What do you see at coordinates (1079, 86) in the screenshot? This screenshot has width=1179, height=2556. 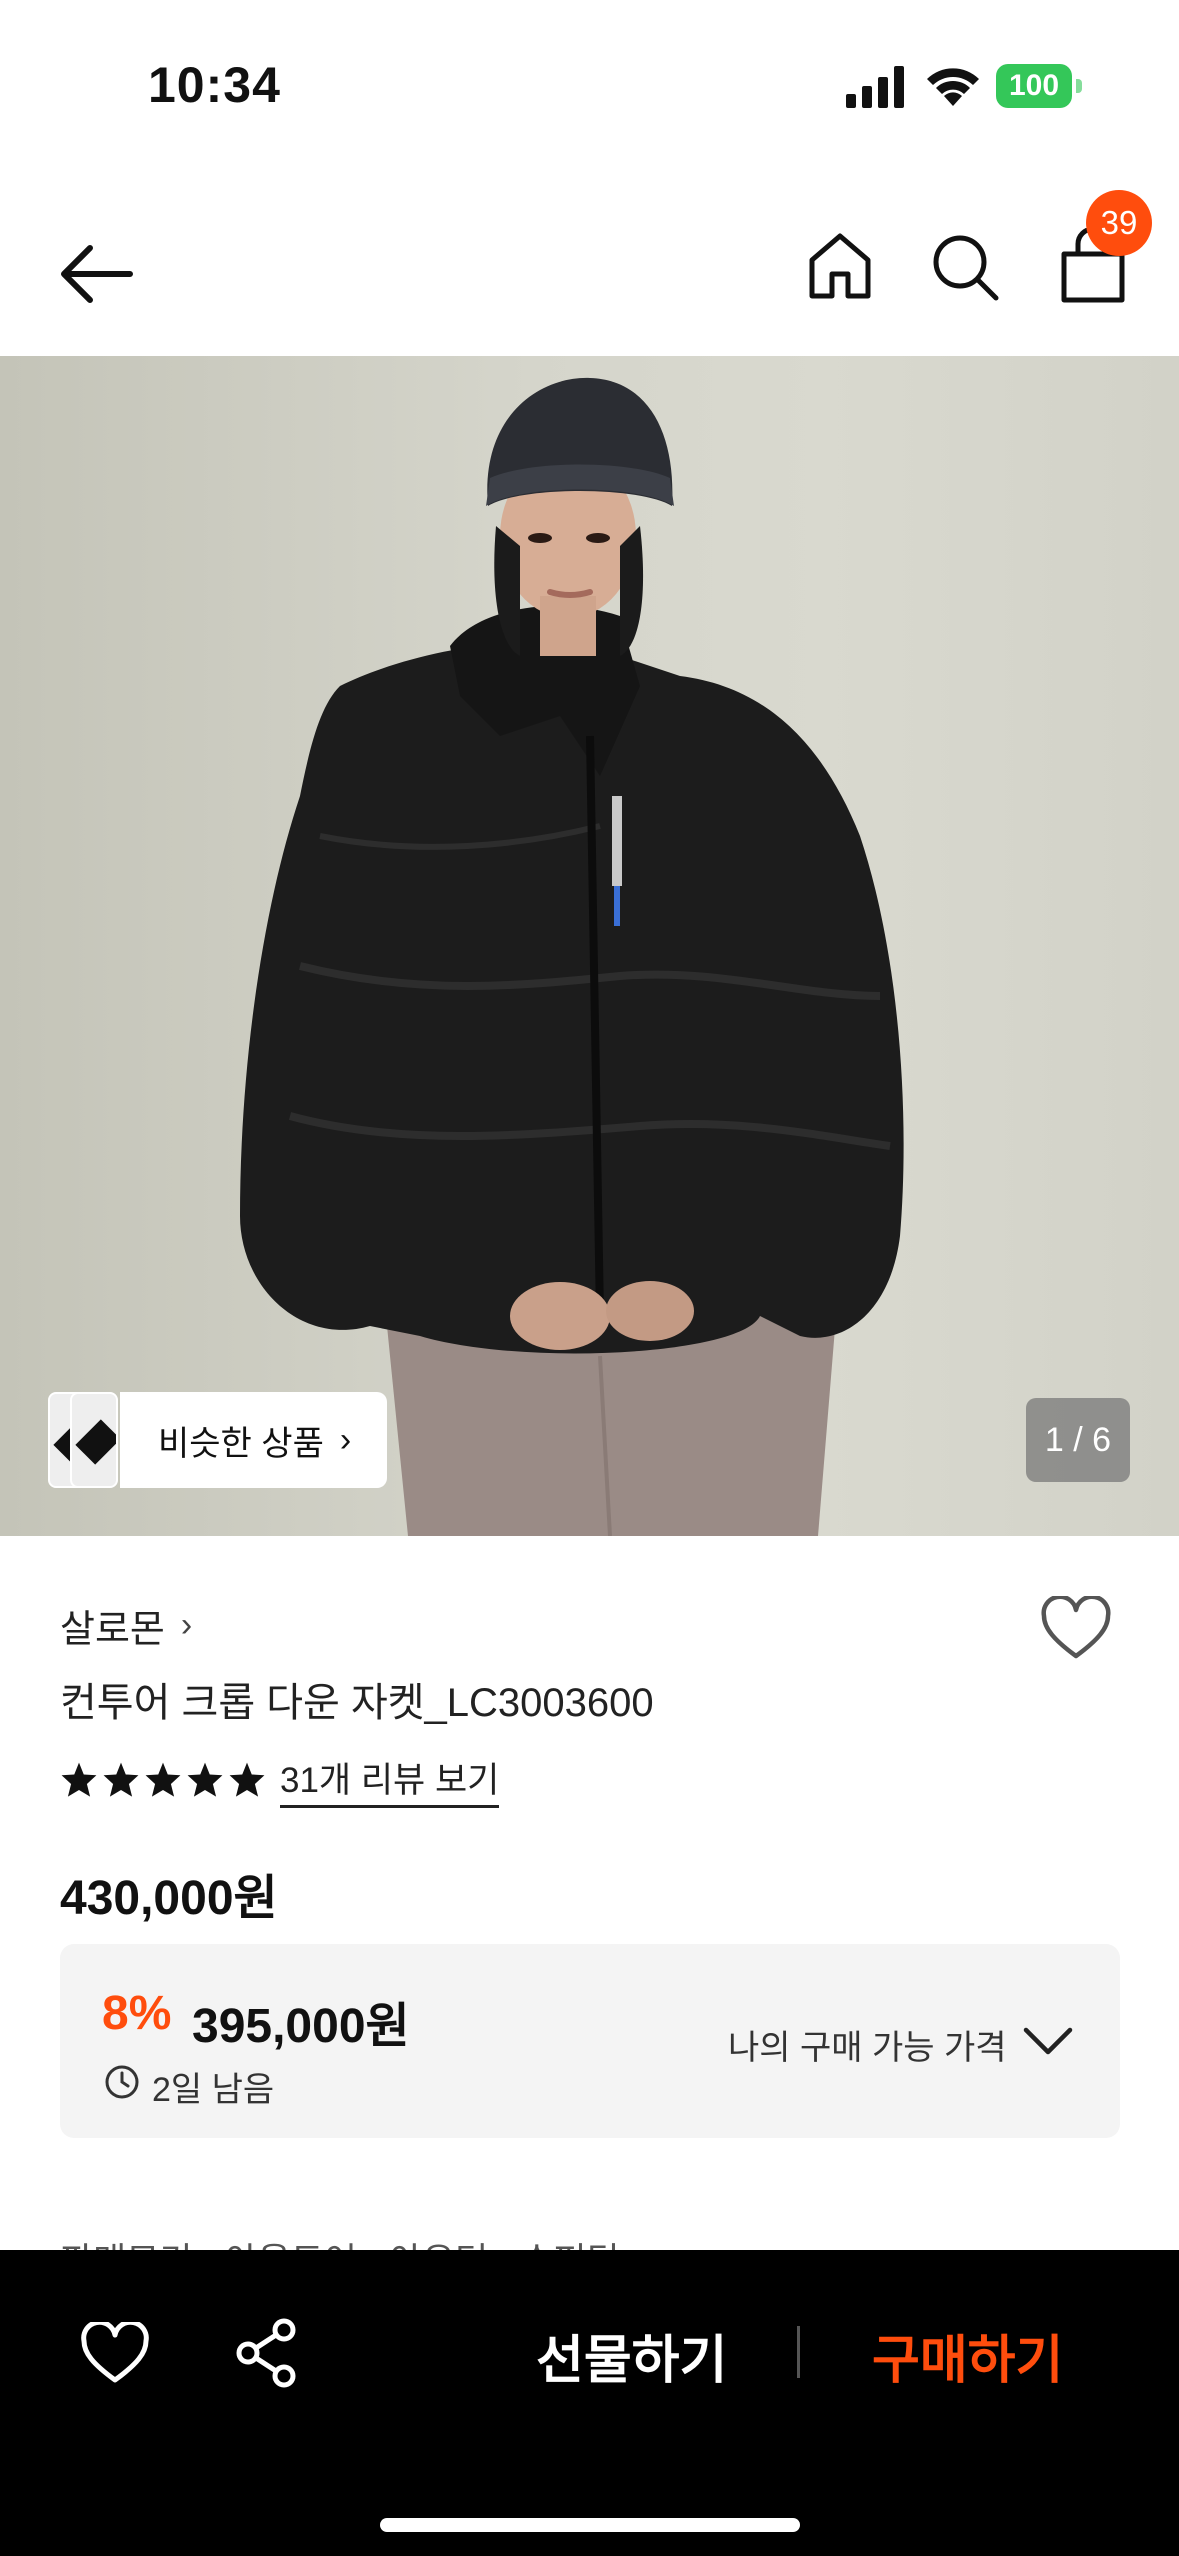 I see `battery-cap` at bounding box center [1079, 86].